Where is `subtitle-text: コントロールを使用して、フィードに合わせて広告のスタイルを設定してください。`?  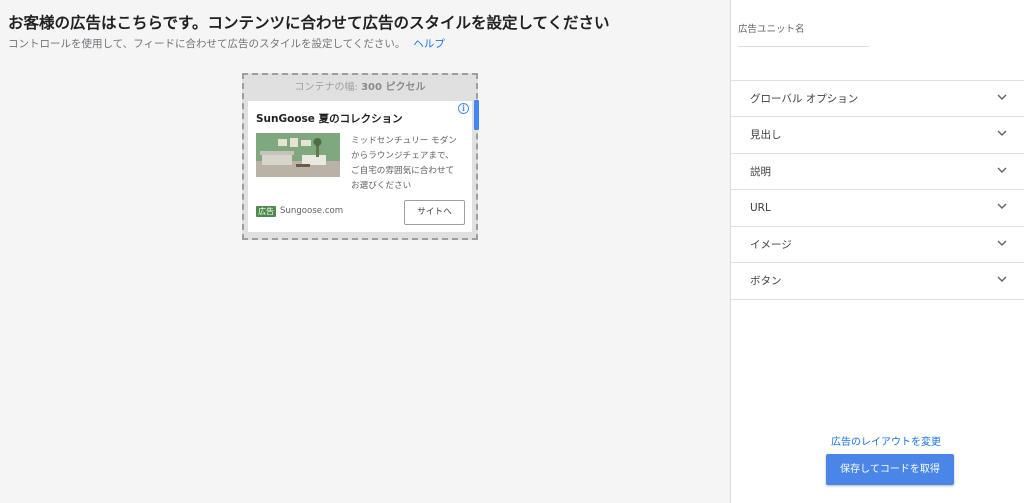 subtitle-text: コントロールを使用して、フィードに合わせて広告のスタイルを設定してください。 is located at coordinates (207, 44).